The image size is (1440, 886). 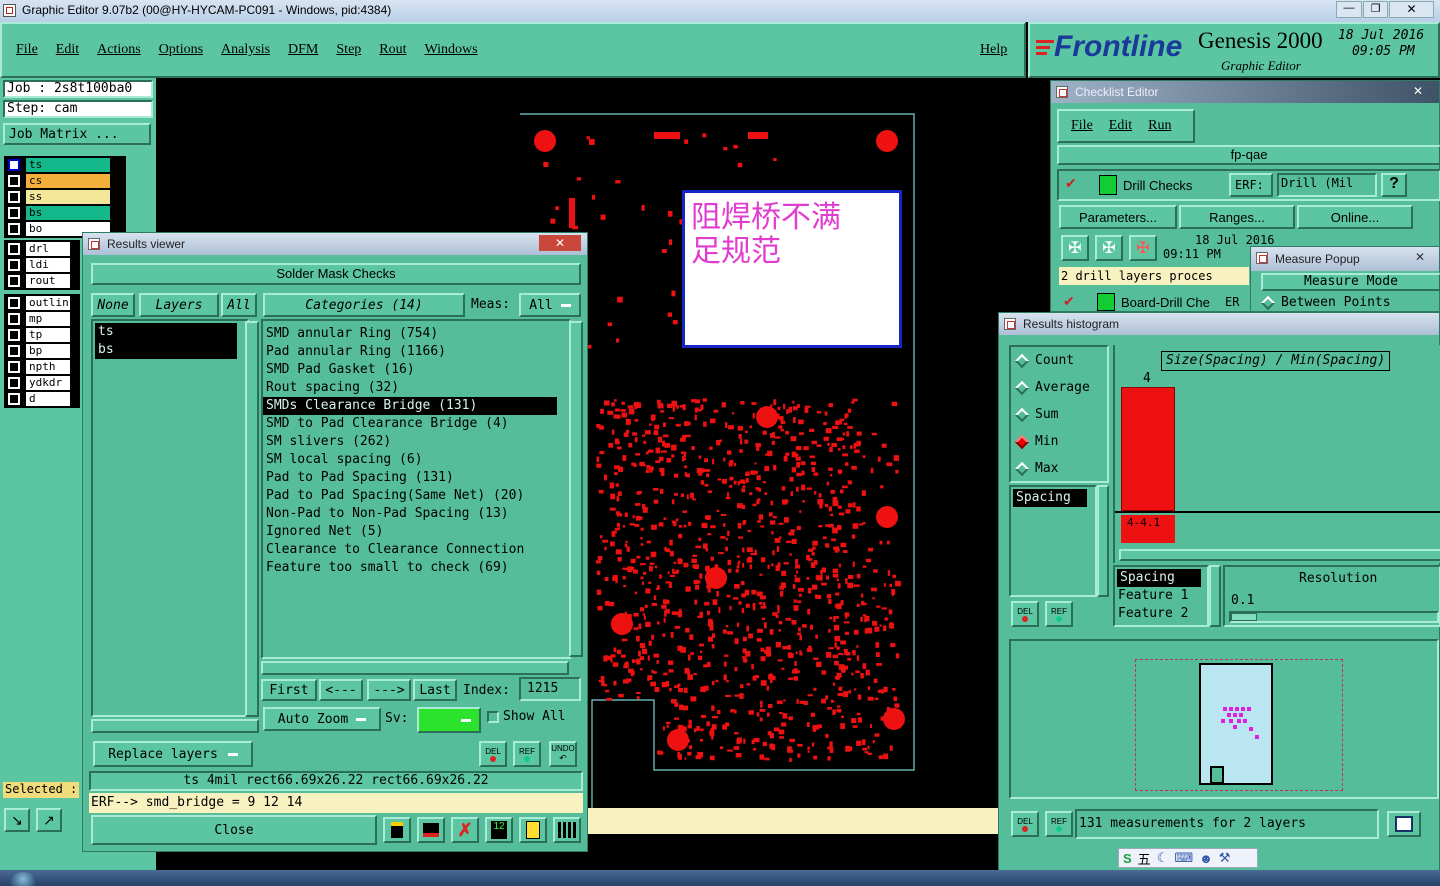 I want to click on index-input: 1215, so click(x=550, y=689).